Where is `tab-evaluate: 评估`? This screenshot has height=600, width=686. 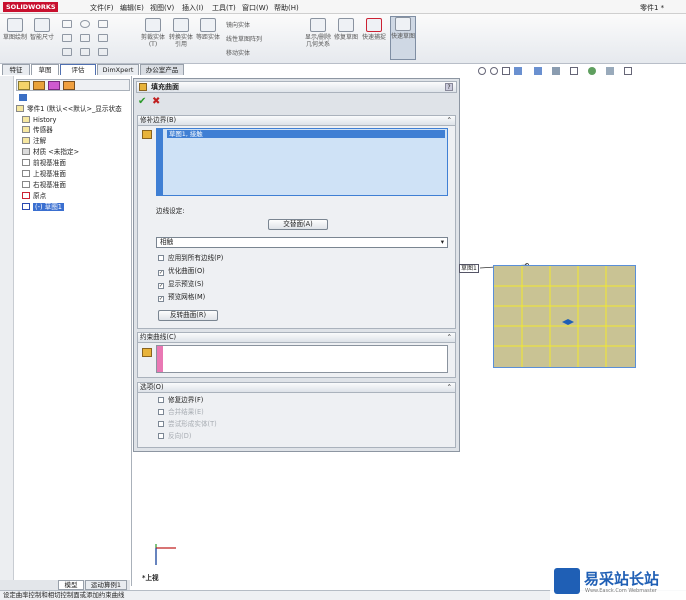
tab-evaluate: 评估 is located at coordinates (78, 69).